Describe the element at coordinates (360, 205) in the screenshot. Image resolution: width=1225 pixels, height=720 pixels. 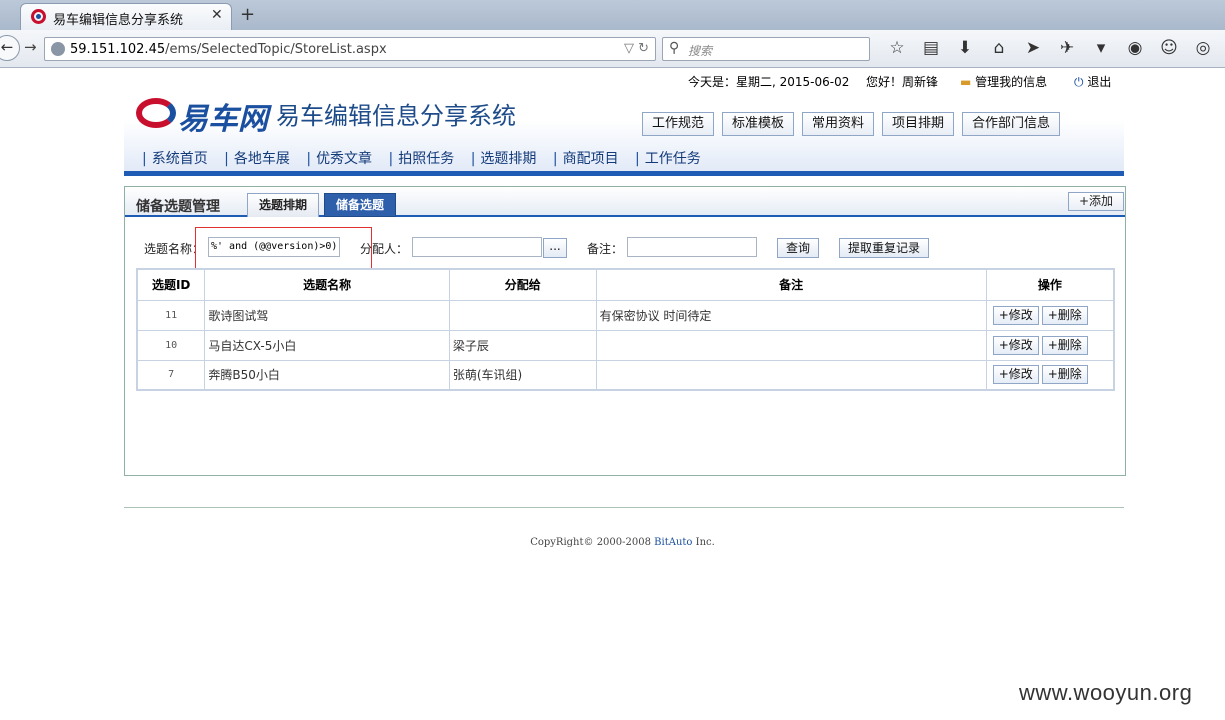
I see `tab-reserve-topics: 储备选题` at that location.